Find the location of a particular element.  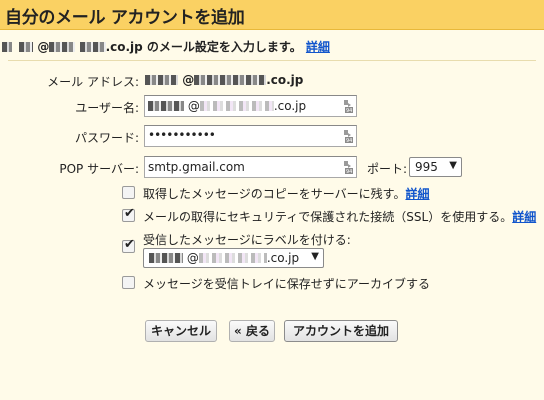

port-label: ポート: is located at coordinates (387, 169).